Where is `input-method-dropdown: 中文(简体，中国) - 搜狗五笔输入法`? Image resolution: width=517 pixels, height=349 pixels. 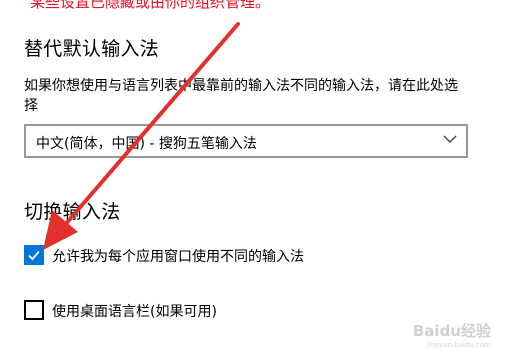
input-method-dropdown: 中文(简体，中国) - 搜狗五笔输入法 is located at coordinates (246, 141).